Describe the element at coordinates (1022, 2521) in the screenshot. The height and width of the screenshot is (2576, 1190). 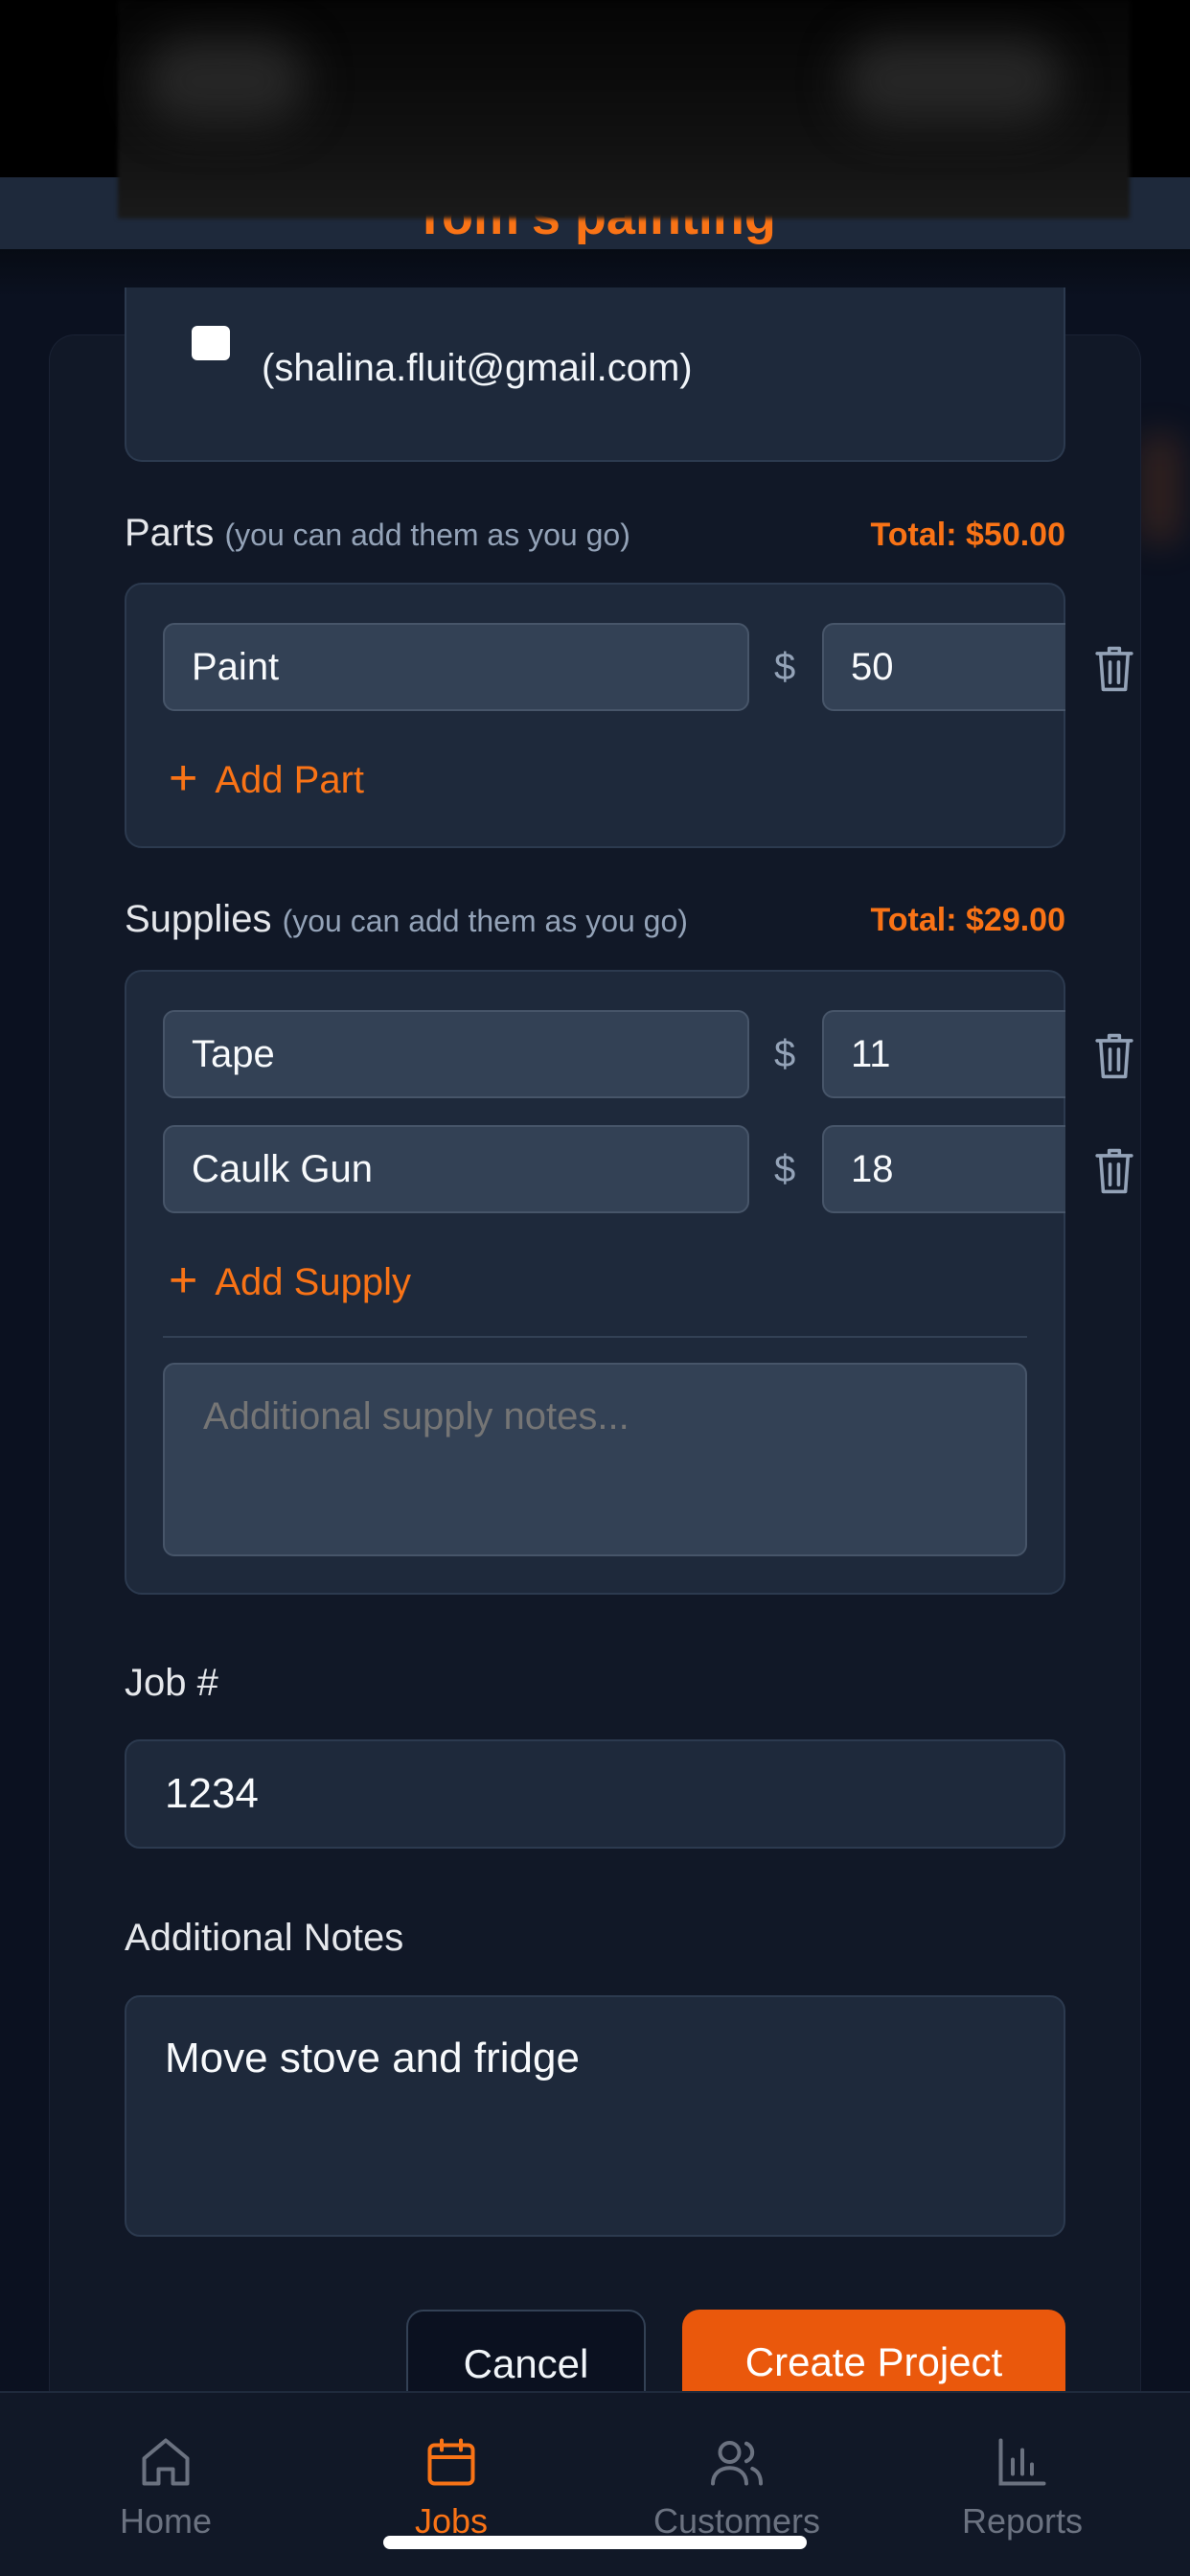
I see `nav-reports-label: Reports` at that location.